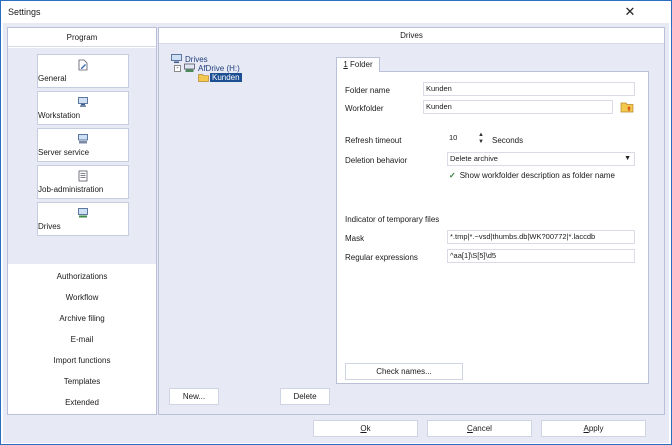  What do you see at coordinates (452, 175) in the screenshot?
I see `checkmark-icon: ✓` at bounding box center [452, 175].